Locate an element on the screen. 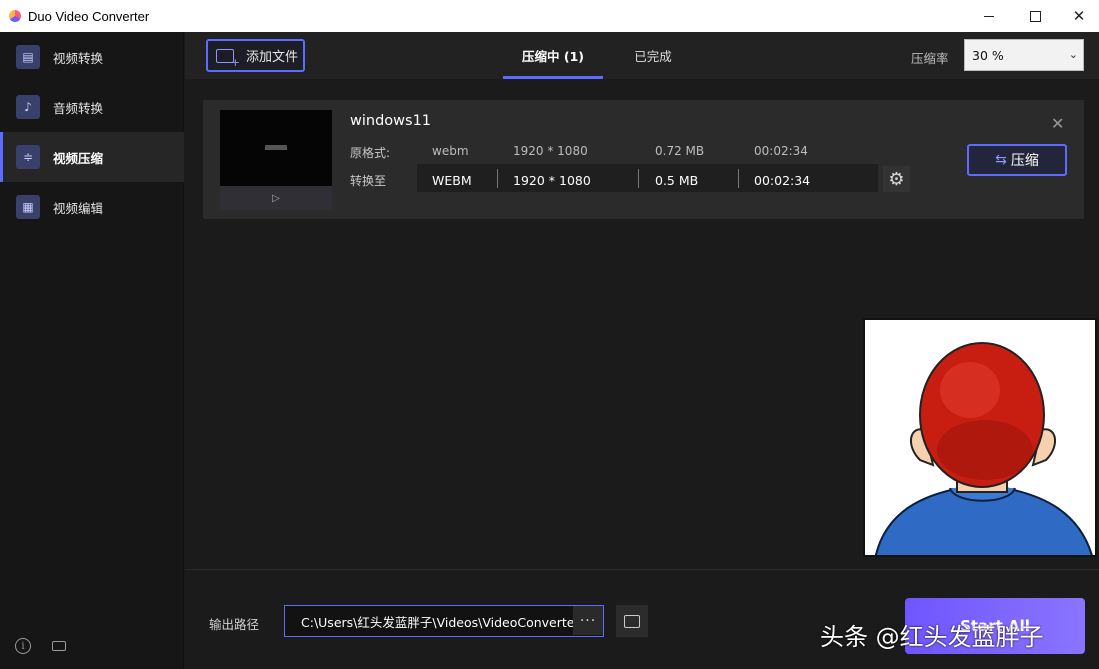  target-format: WEBM is located at coordinates (452, 180).